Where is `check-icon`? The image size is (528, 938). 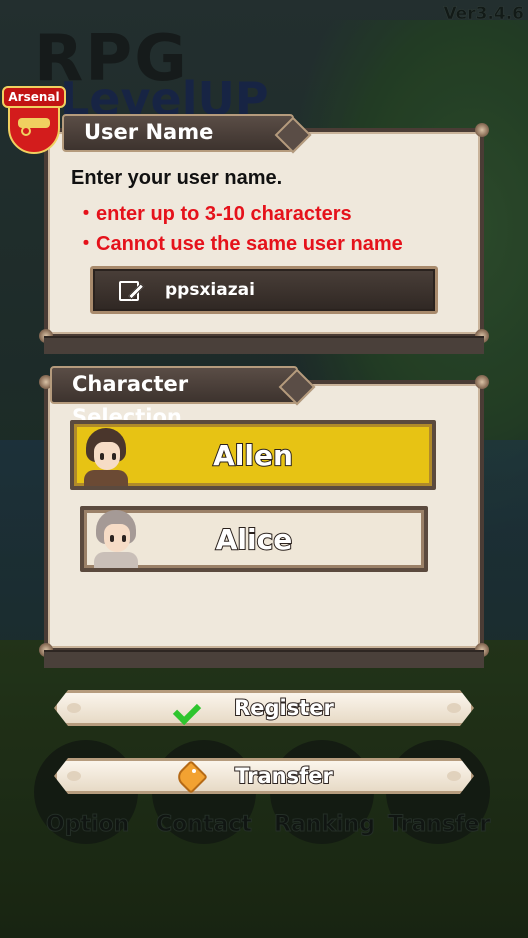
check-icon is located at coordinates (189, 709).